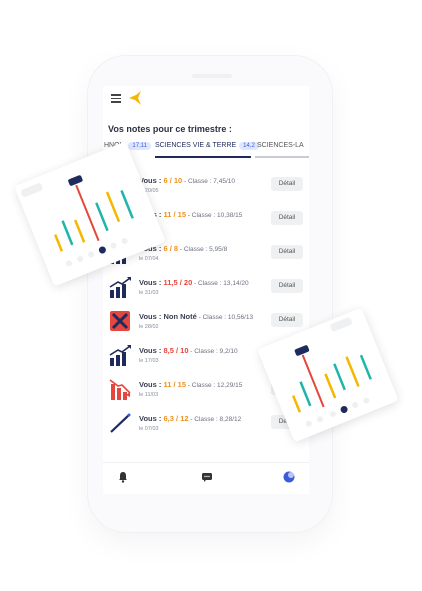 Image resolution: width=422 pixels, height=591 pixels. What do you see at coordinates (214, 215) in the screenshot?
I see `class-average: - Classe : 10,38/15` at bounding box center [214, 215].